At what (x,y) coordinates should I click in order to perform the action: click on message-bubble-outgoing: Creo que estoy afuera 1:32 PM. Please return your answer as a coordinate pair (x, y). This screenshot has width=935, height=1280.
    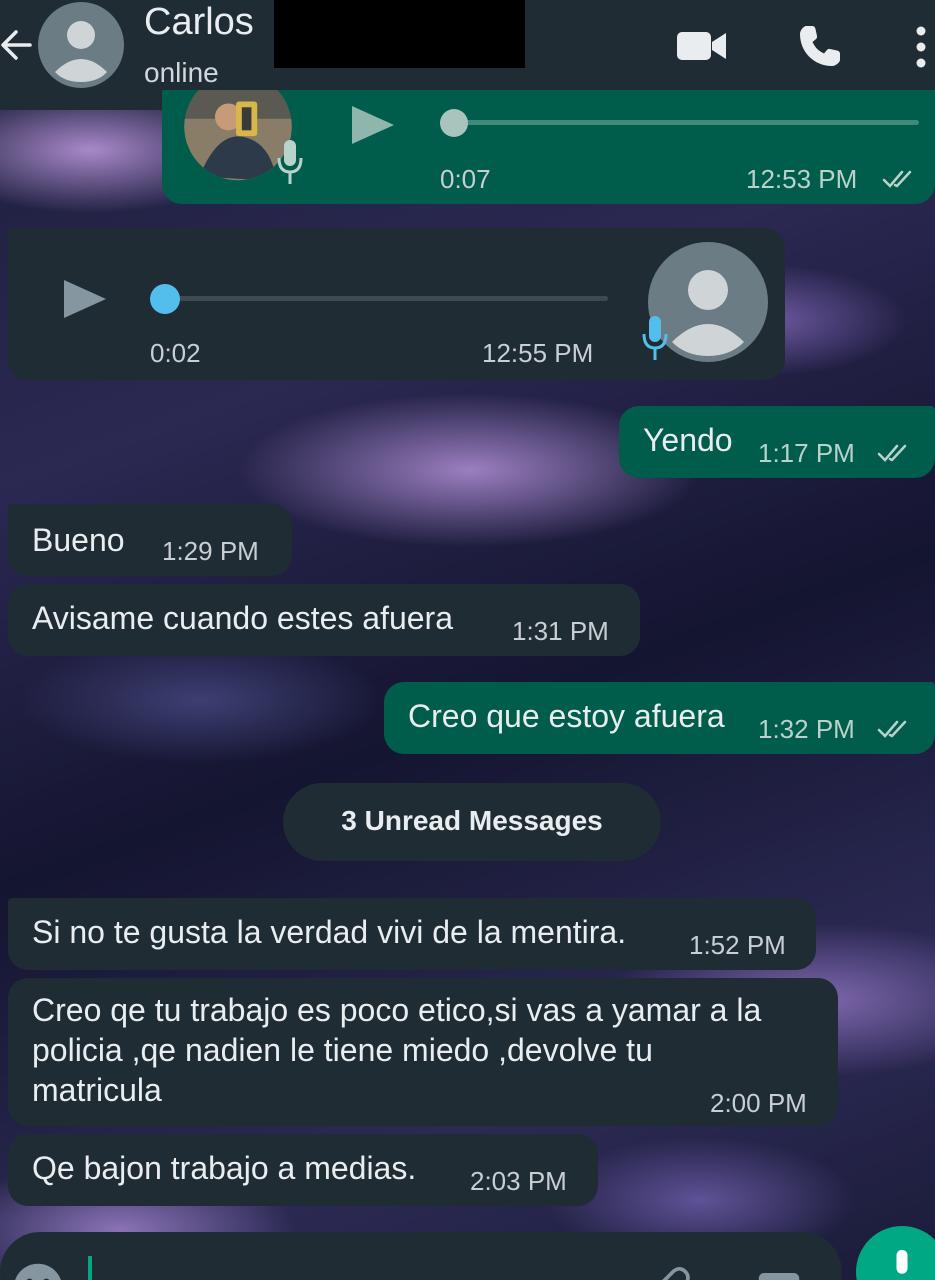
    Looking at the image, I should click on (659, 718).